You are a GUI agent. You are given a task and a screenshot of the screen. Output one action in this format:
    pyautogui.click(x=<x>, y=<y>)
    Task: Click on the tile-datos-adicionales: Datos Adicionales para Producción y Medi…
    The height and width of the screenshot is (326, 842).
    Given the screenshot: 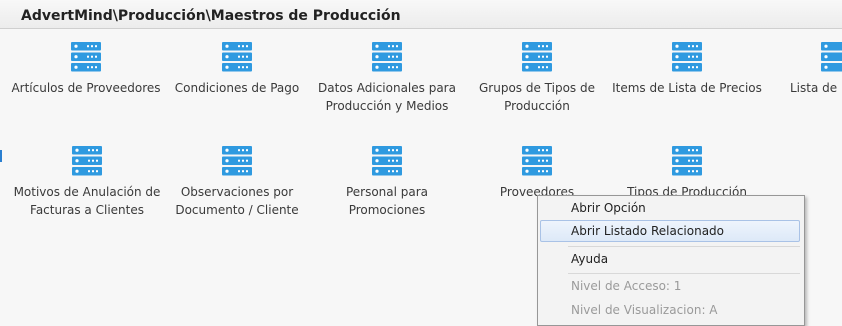 What is the action you would take?
    pyautogui.click(x=387, y=78)
    